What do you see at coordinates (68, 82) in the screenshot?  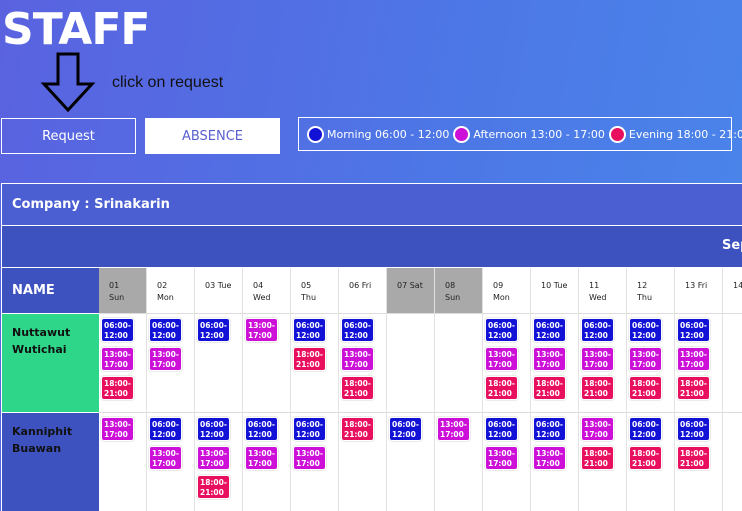 I see `arrow-down-icon` at bounding box center [68, 82].